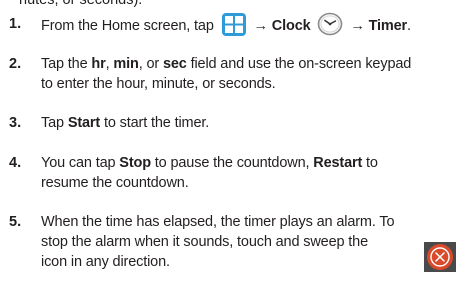  I want to click on step-text-segment: to, so click(370, 163).